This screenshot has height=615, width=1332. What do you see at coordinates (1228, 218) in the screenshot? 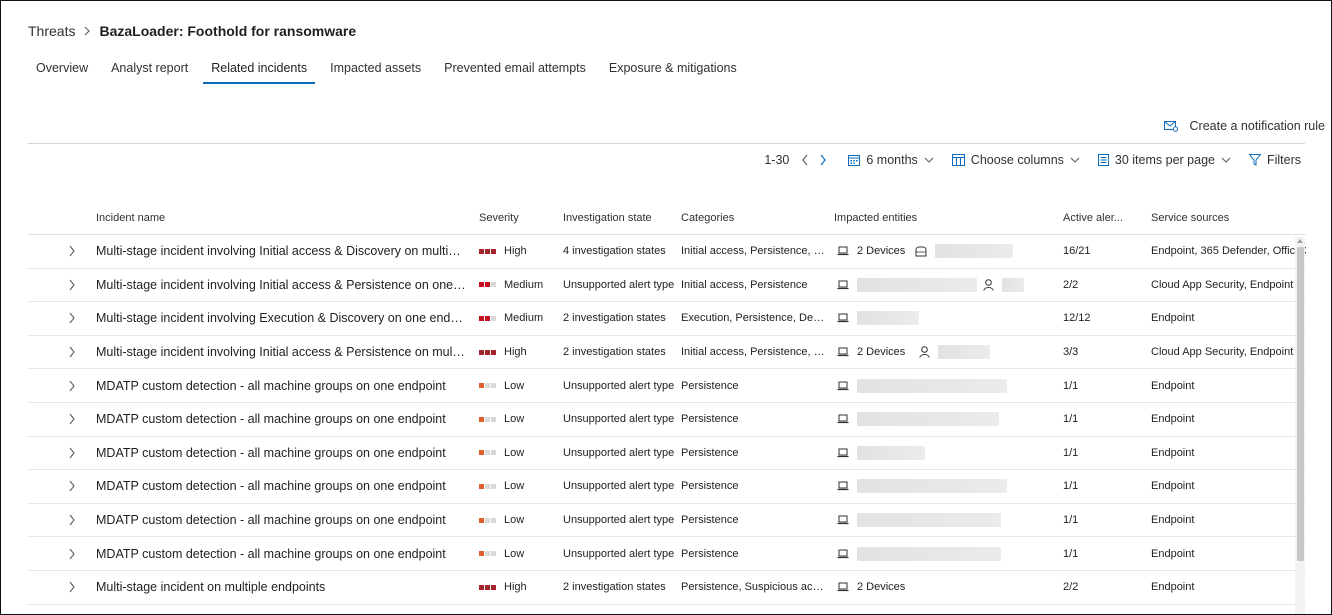
I see `column-header-service-sources: Service sources` at bounding box center [1228, 218].